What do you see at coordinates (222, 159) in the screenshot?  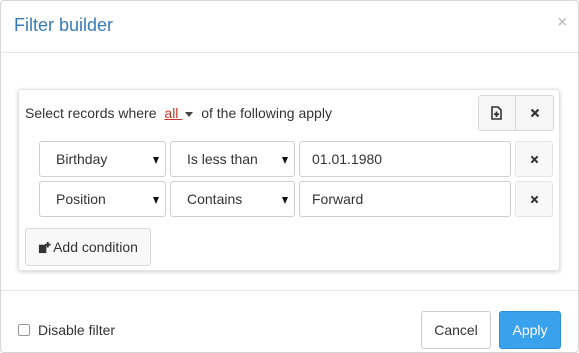 I see `operator-select-value: Is less than` at bounding box center [222, 159].